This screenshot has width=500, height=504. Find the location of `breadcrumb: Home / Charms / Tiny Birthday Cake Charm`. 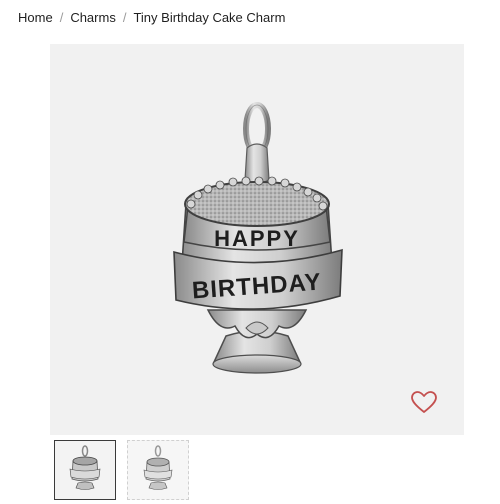

breadcrumb: Home / Charms / Tiny Birthday Cake Charm is located at coordinates (151, 17).